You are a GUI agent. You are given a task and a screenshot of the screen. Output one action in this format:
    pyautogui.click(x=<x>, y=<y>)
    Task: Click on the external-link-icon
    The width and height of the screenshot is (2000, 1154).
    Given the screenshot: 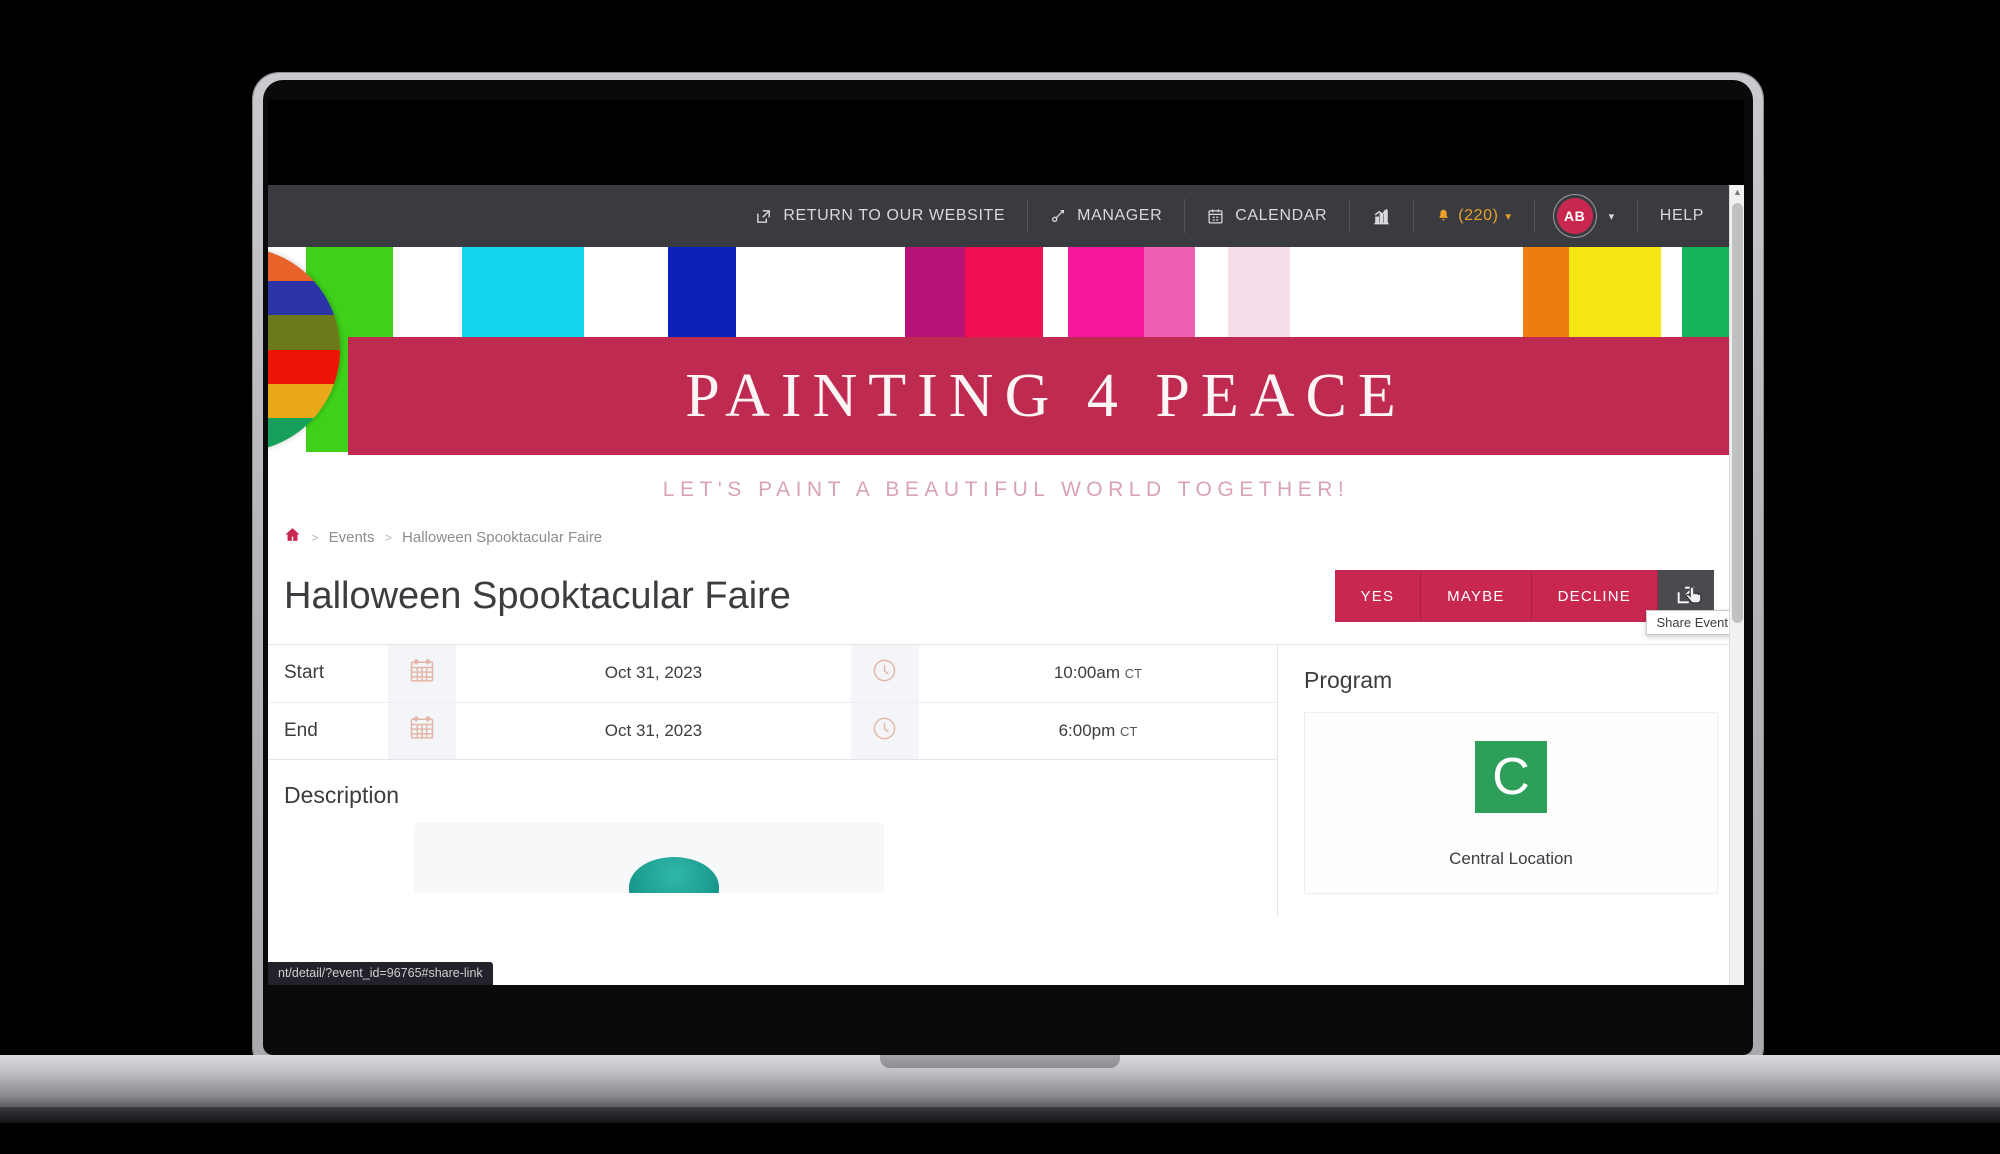 What is the action you would take?
    pyautogui.click(x=763, y=216)
    